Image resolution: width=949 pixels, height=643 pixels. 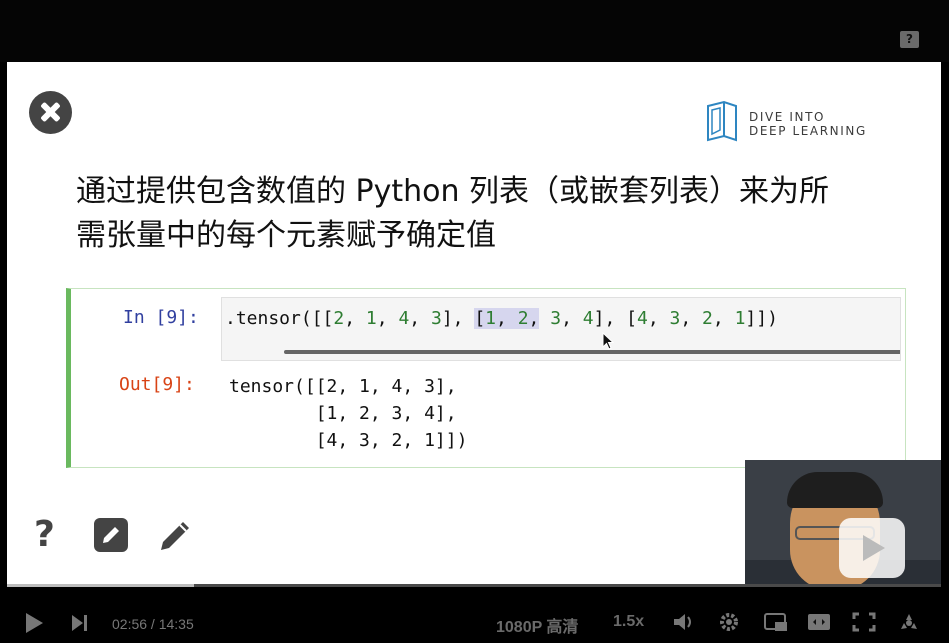 I want to click on speed-selector: 1.5x, so click(x=628, y=622).